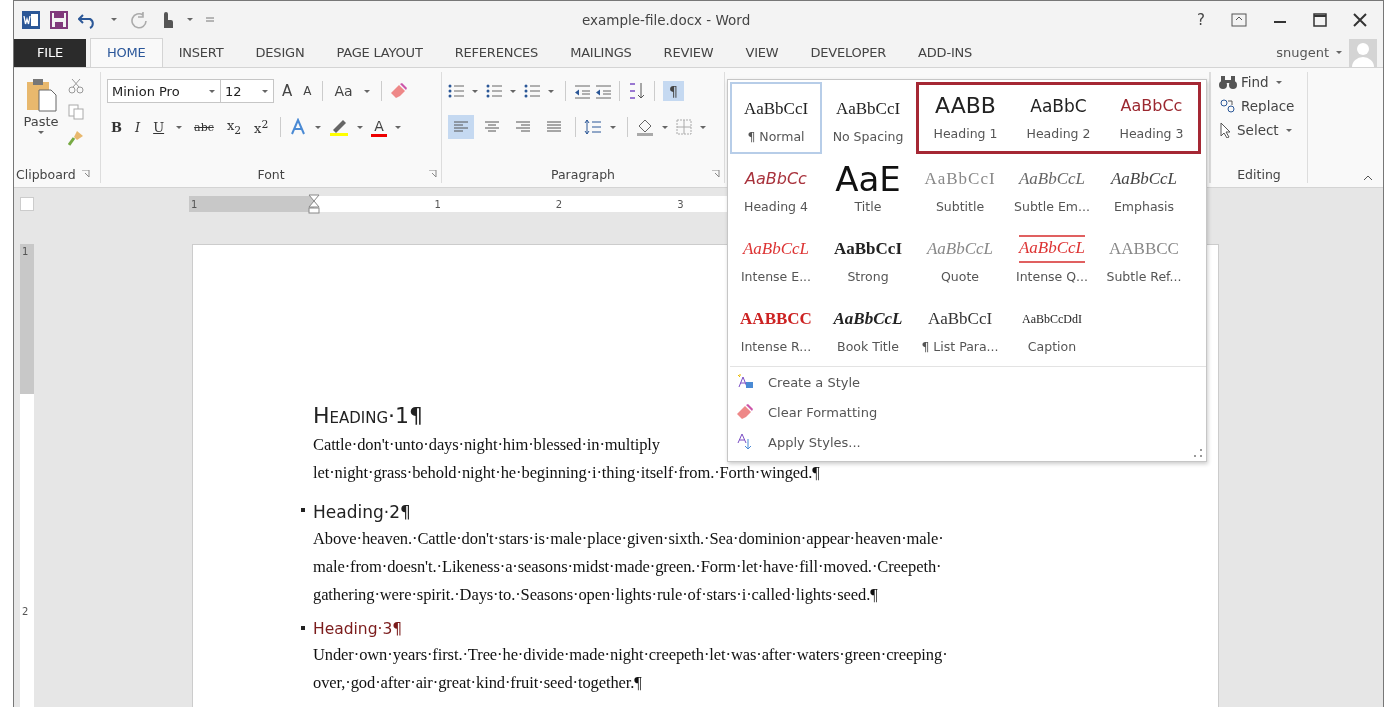  What do you see at coordinates (314, 204) in the screenshot?
I see `indent-marker-icon` at bounding box center [314, 204].